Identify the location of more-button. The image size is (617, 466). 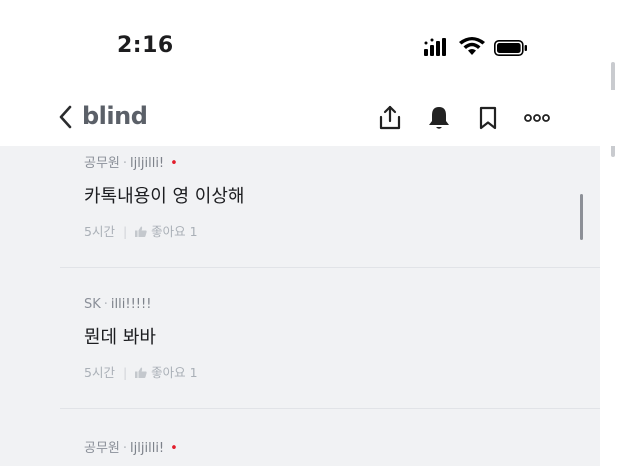
(537, 118).